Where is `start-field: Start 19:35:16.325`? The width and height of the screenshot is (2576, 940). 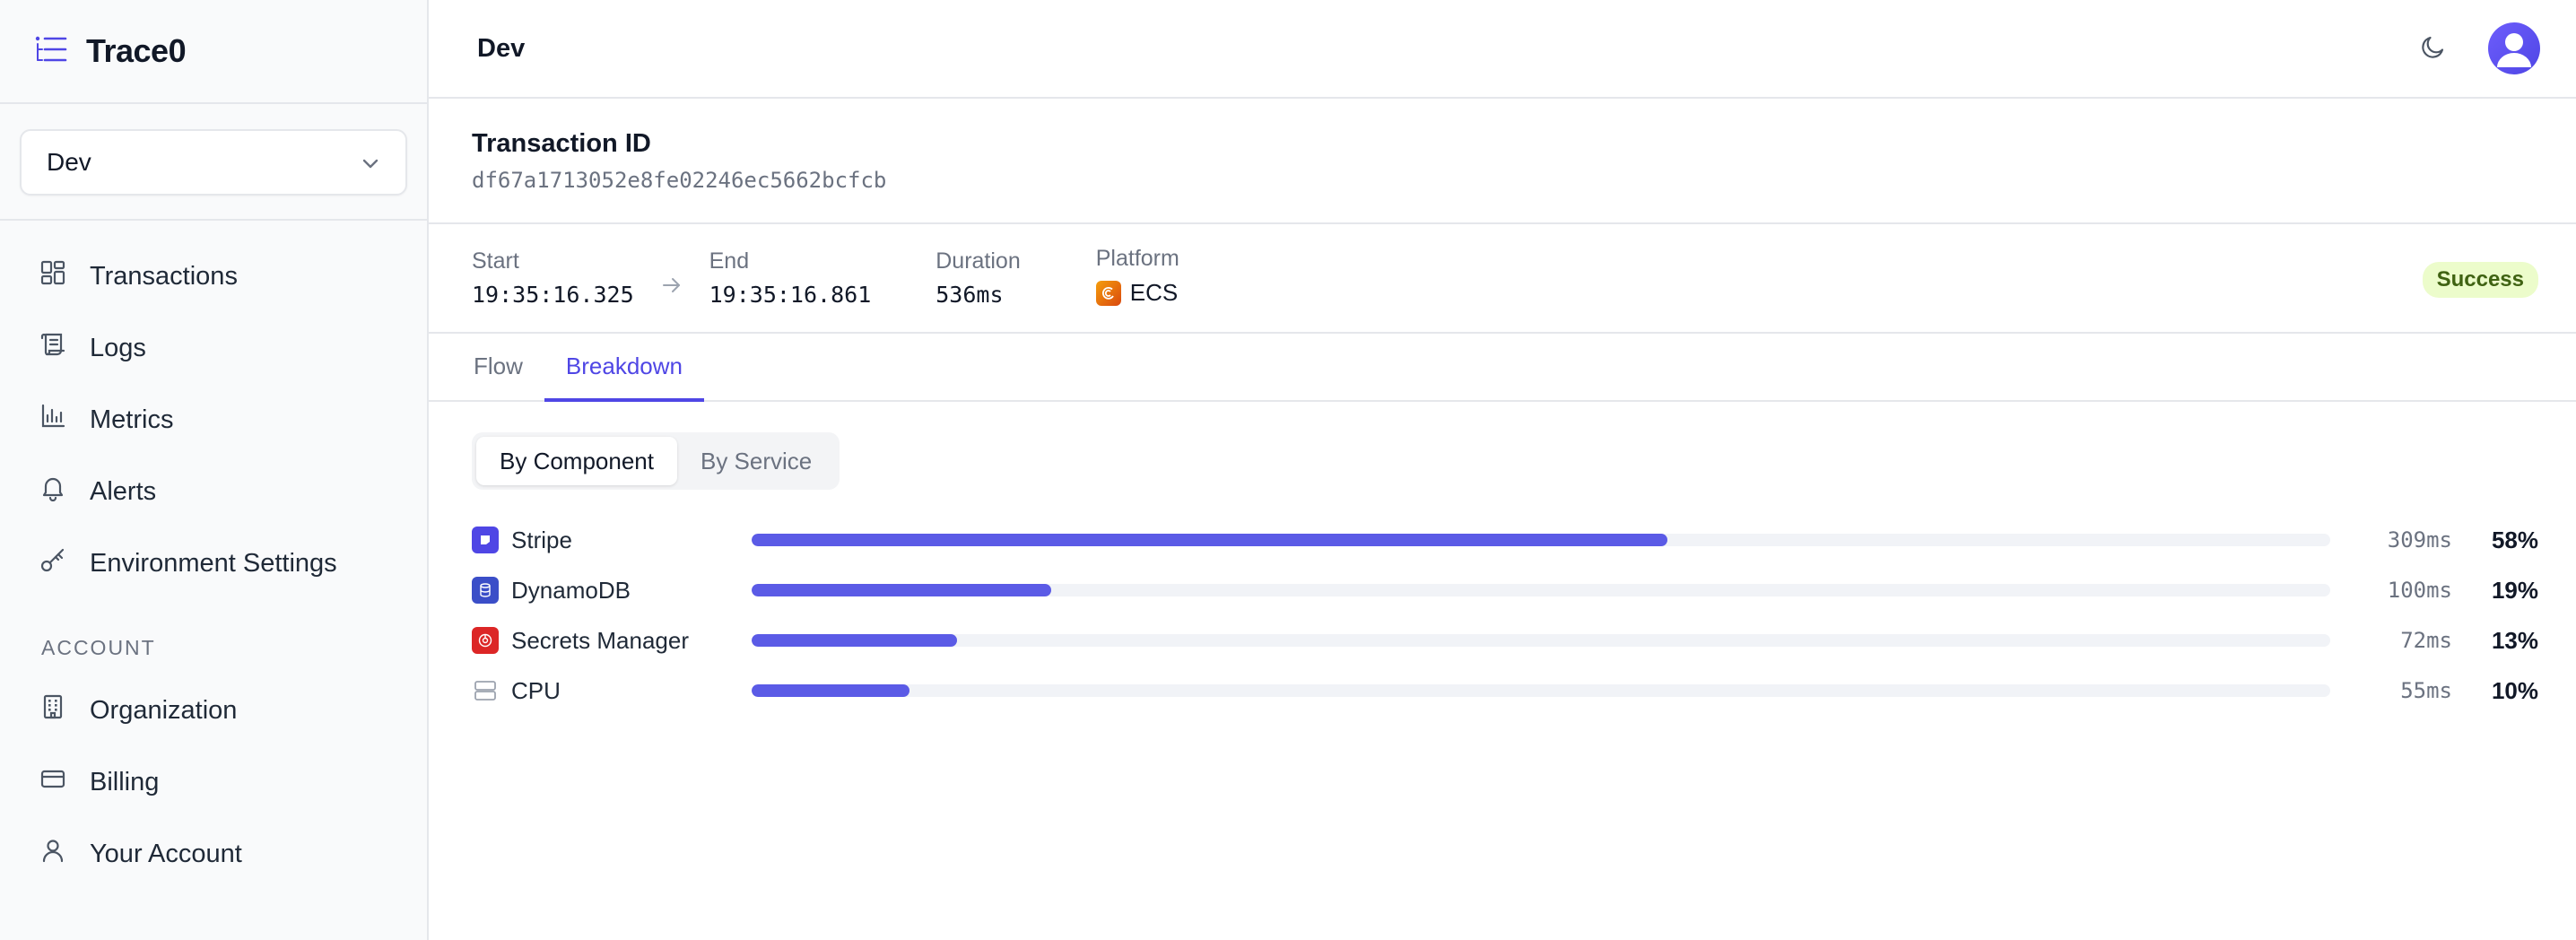 start-field: Start 19:35:16.325 is located at coordinates (553, 278).